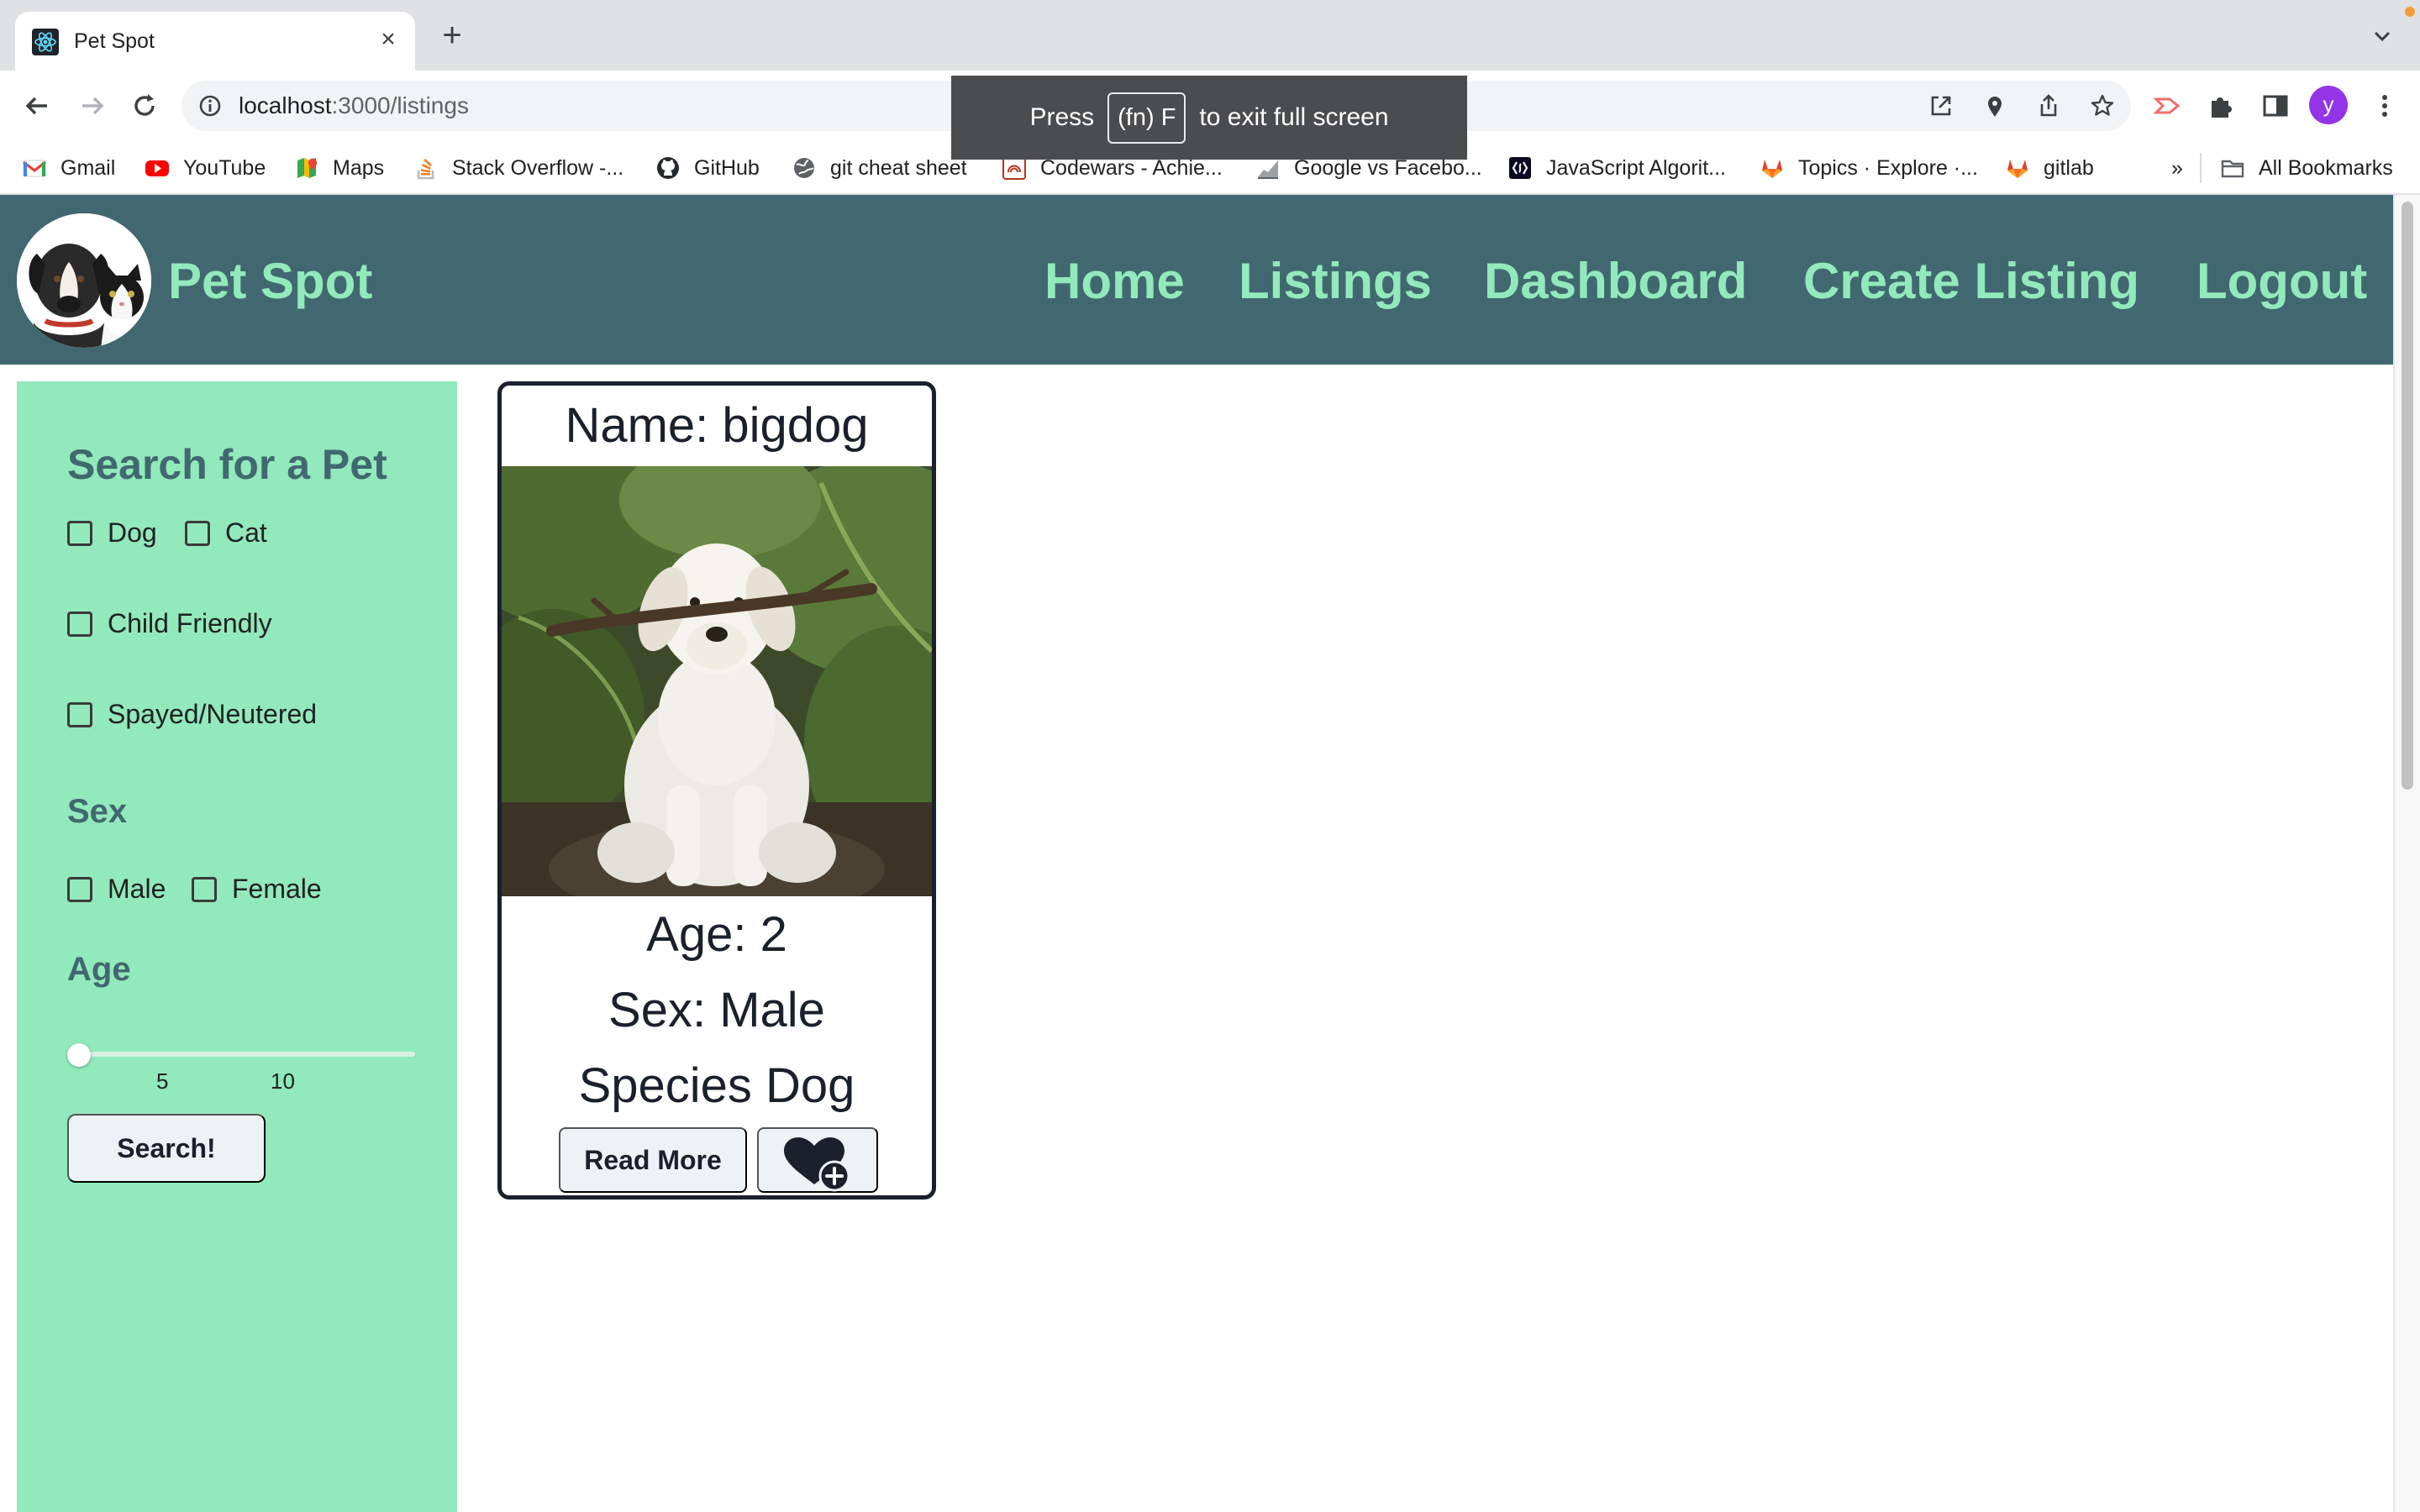  I want to click on pet-photo, so click(717, 681).